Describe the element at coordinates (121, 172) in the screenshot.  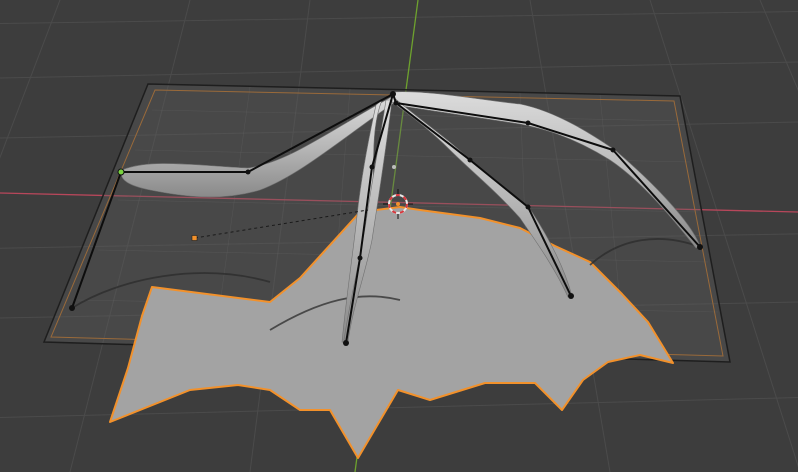
I see `selected-vertex` at that location.